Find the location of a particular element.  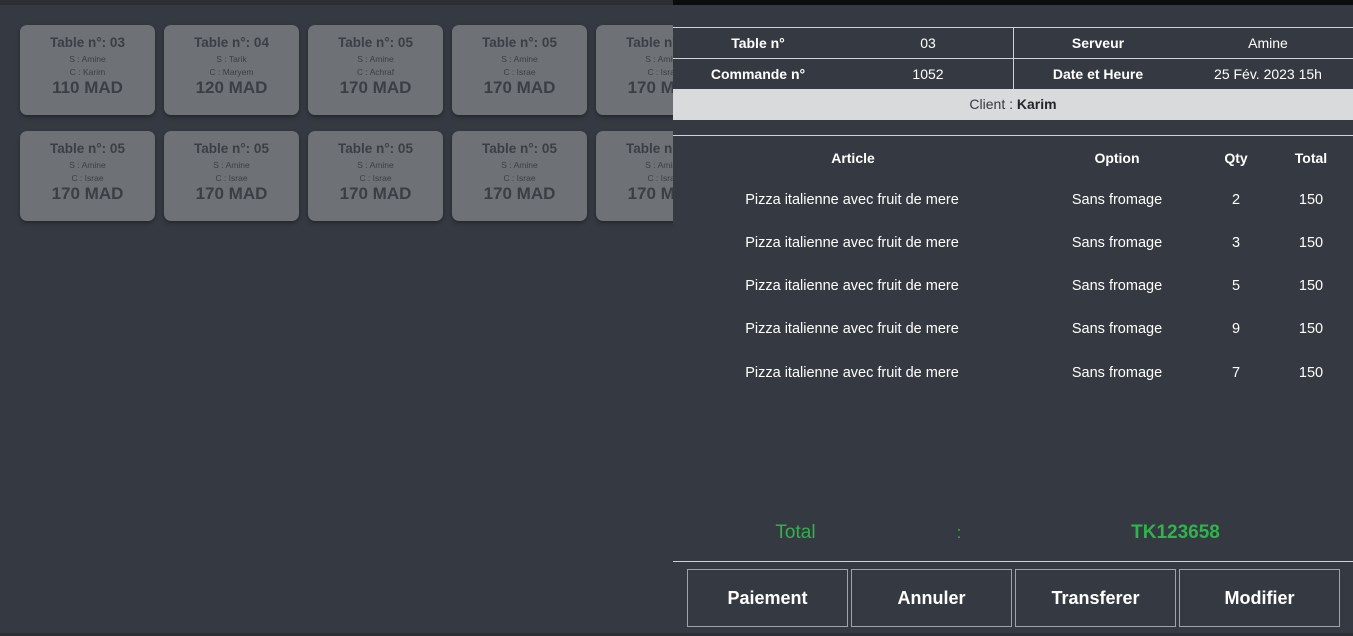

table-card: Table n°: 03 S : Amine C : Karim 110 MAD is located at coordinates (87, 70).